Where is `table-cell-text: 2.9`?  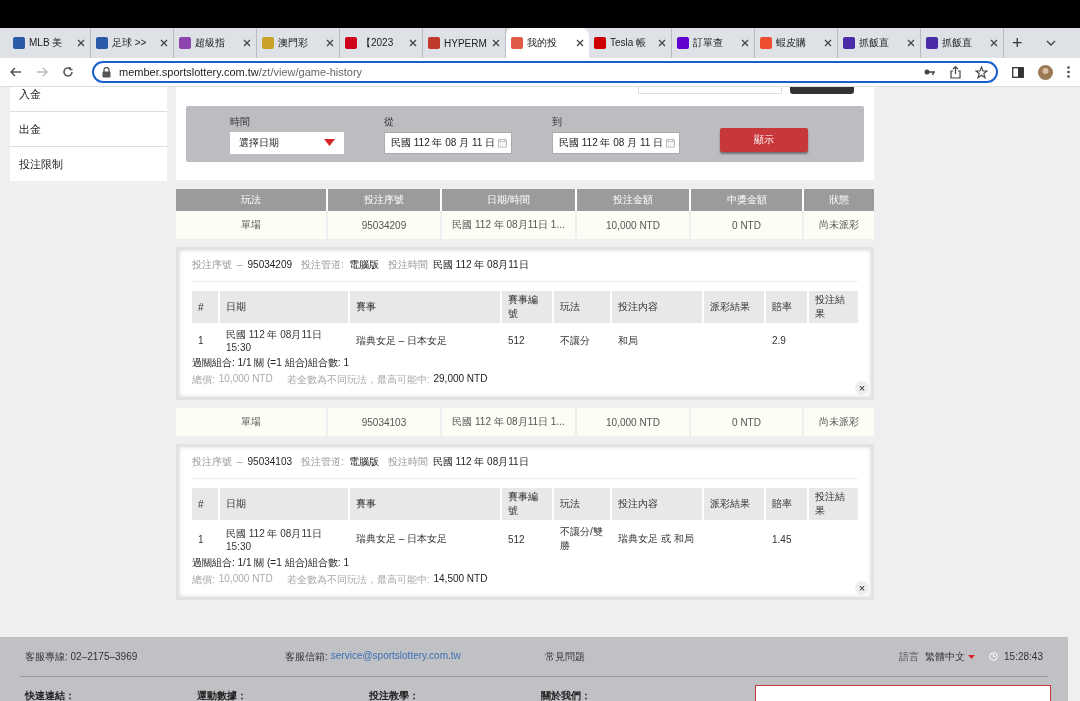
table-cell-text: 2.9 is located at coordinates (779, 341).